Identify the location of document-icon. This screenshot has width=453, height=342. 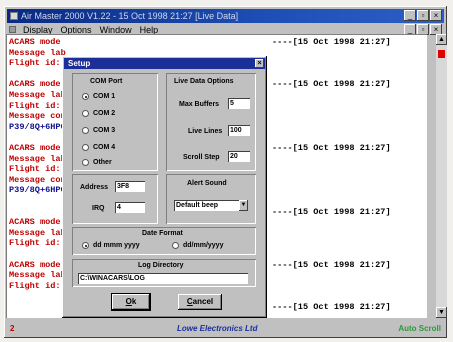
(12, 29).